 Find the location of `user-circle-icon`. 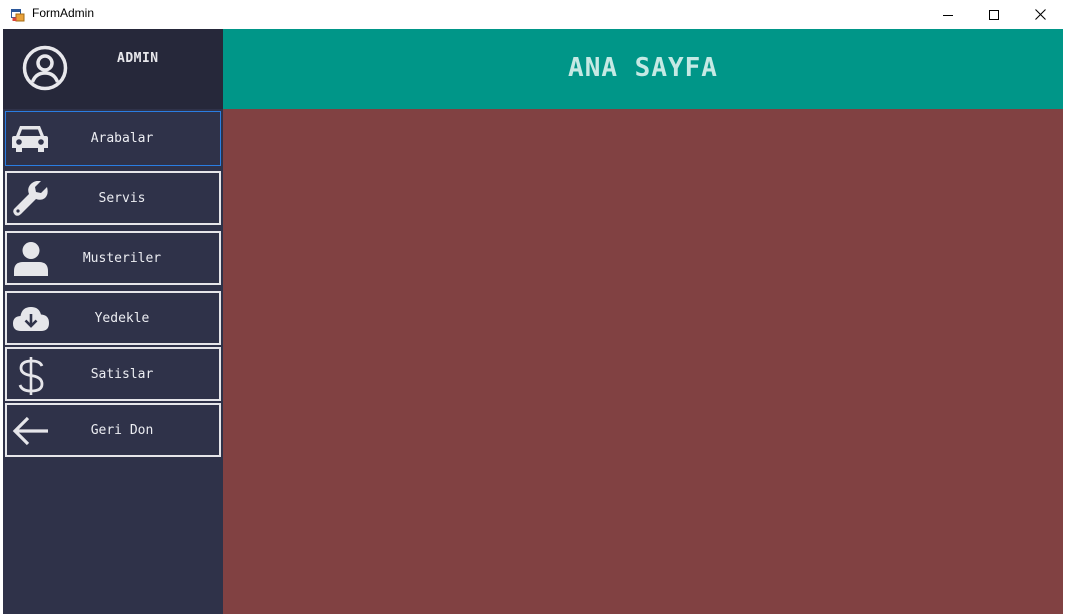

user-circle-icon is located at coordinates (45, 68).